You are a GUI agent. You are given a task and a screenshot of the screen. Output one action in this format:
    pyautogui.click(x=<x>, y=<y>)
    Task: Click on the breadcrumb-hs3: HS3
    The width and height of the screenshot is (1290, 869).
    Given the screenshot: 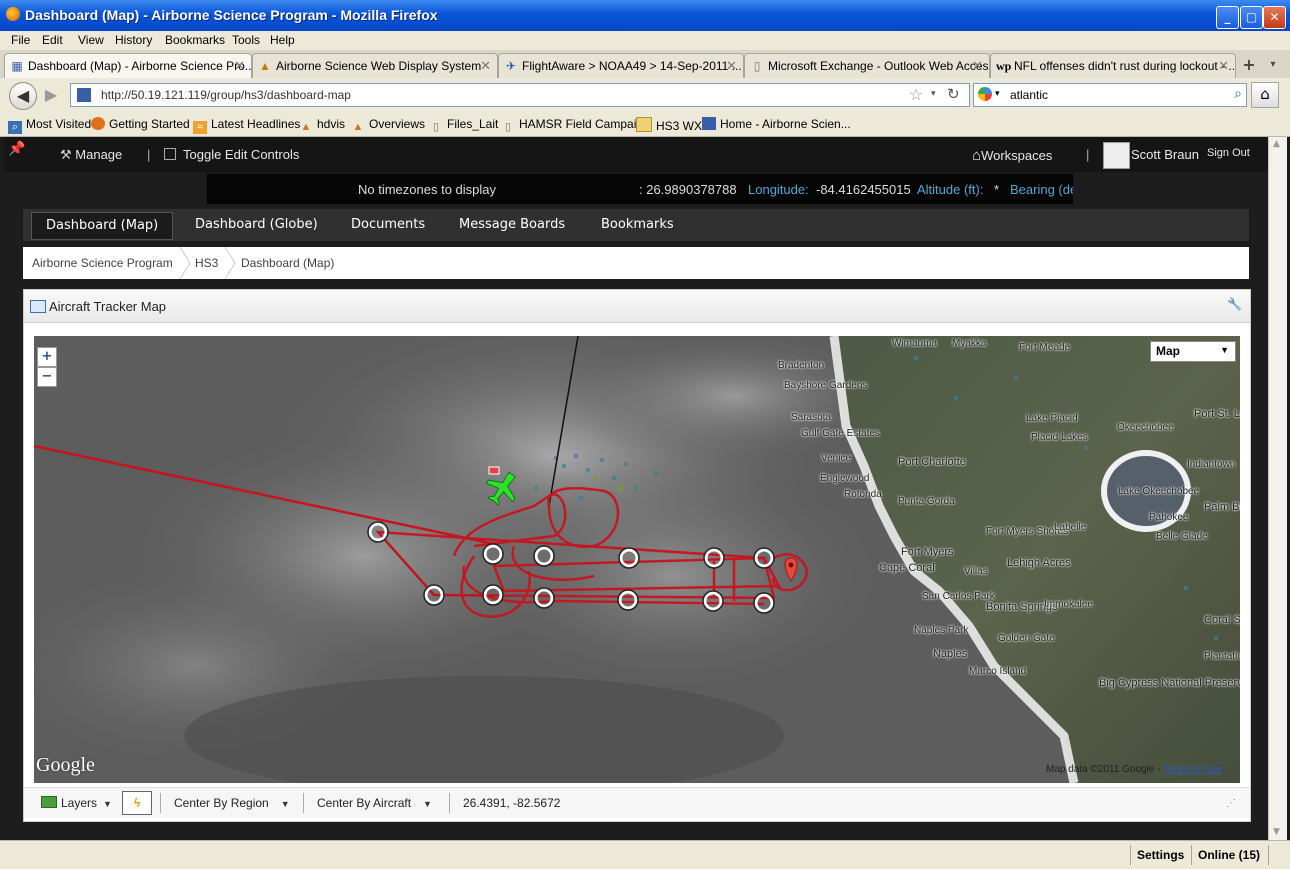 What is the action you would take?
    pyautogui.click(x=206, y=263)
    